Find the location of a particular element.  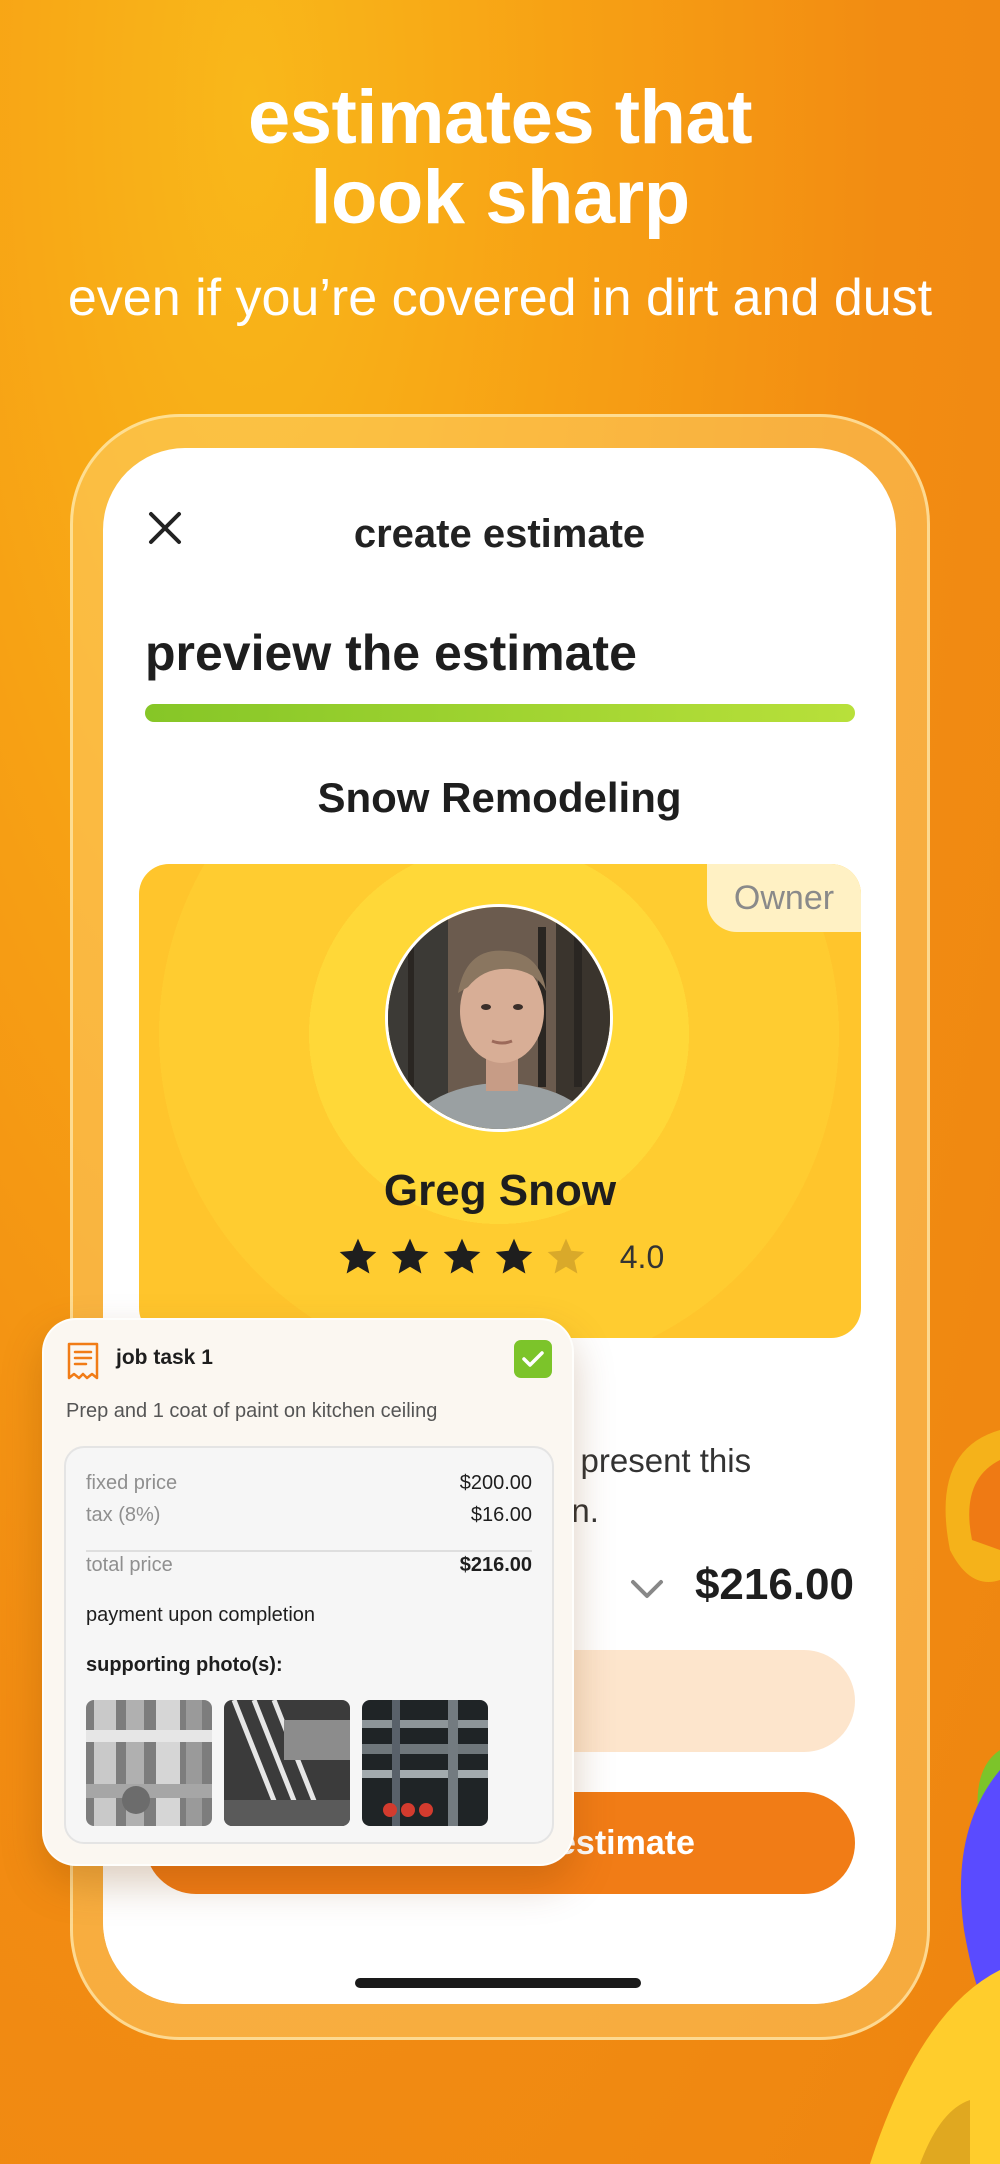

screen-title: create estimate is located at coordinates (499, 534).